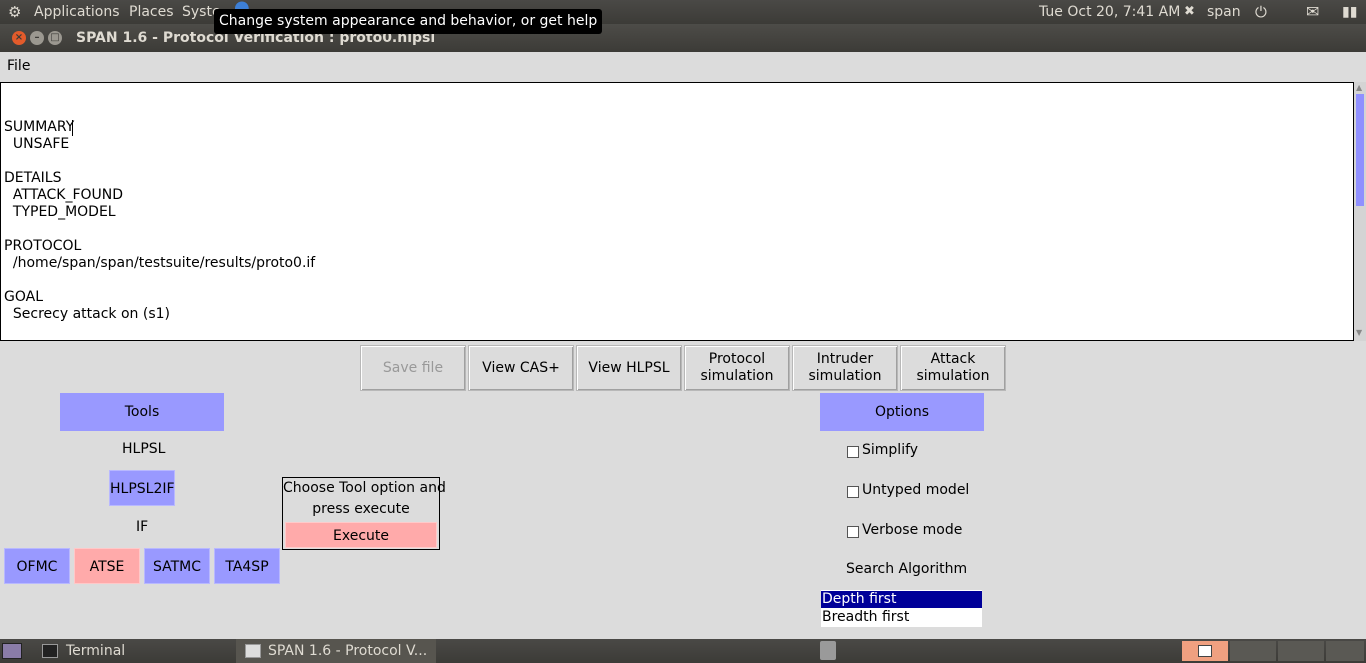  Describe the element at coordinates (142, 488) in the screenshot. I see `hlpsl2if-button: HLPSL2IF` at that location.